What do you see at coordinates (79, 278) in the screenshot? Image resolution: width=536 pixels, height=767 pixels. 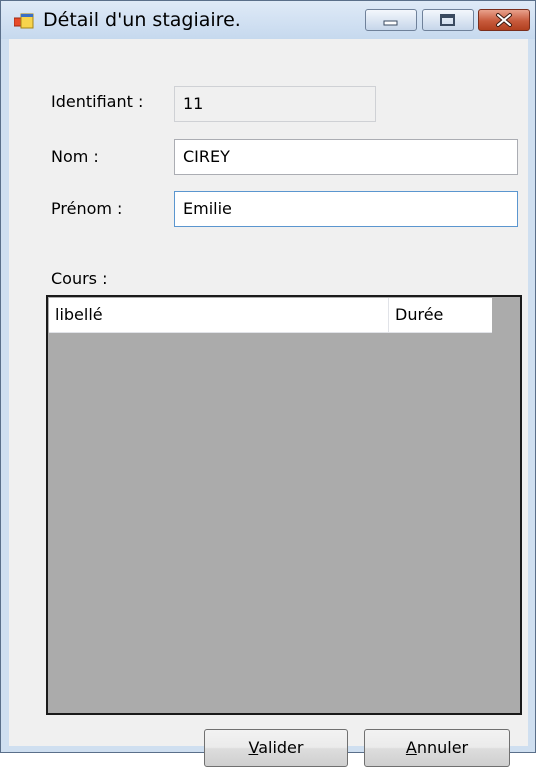 I see `cours-label: Cours :` at bounding box center [79, 278].